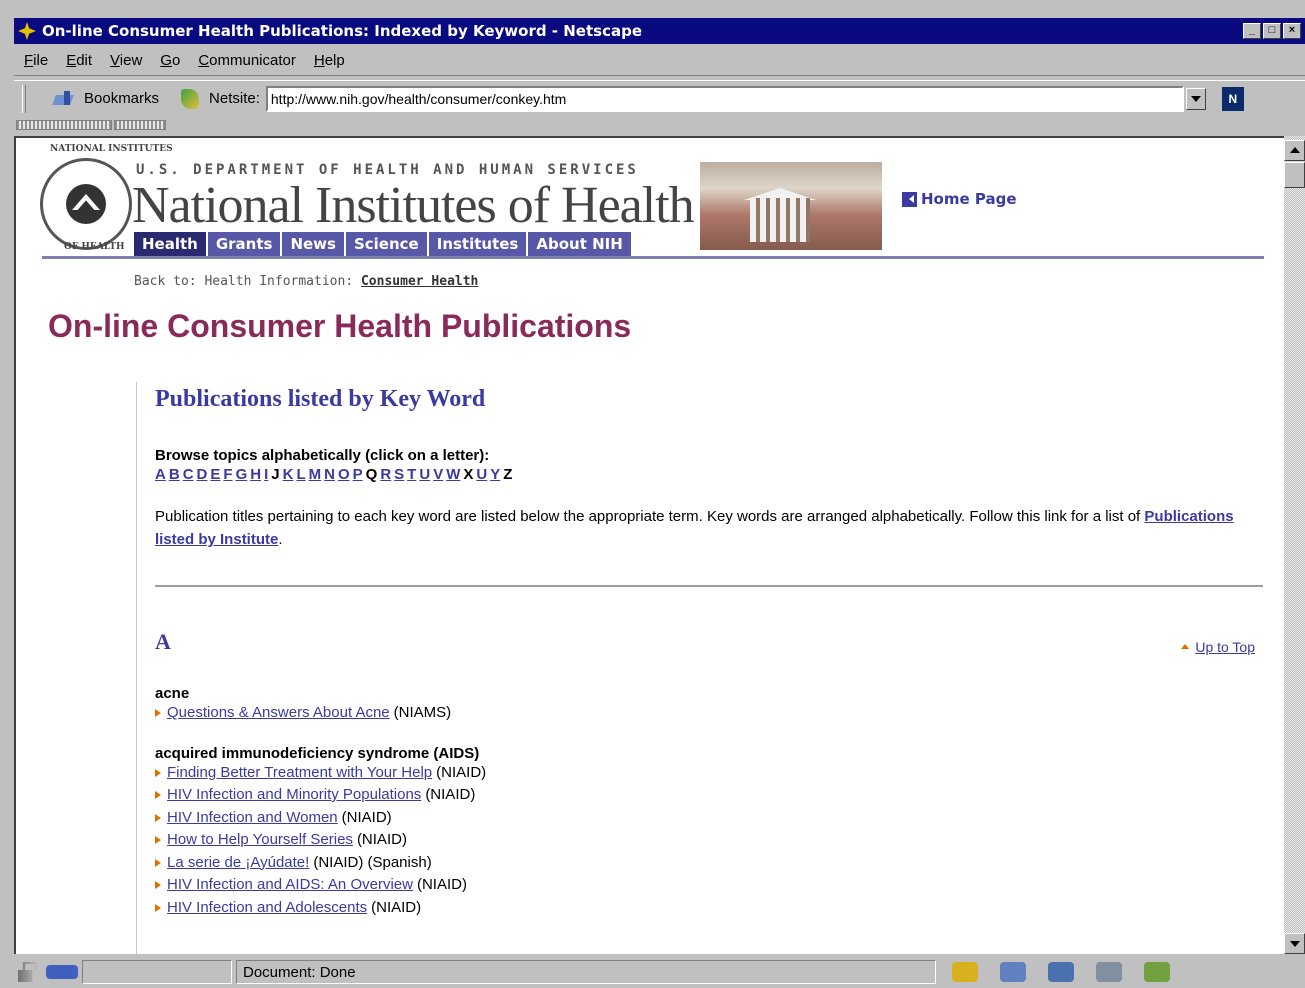  I want to click on content-divider, so click(709, 586).